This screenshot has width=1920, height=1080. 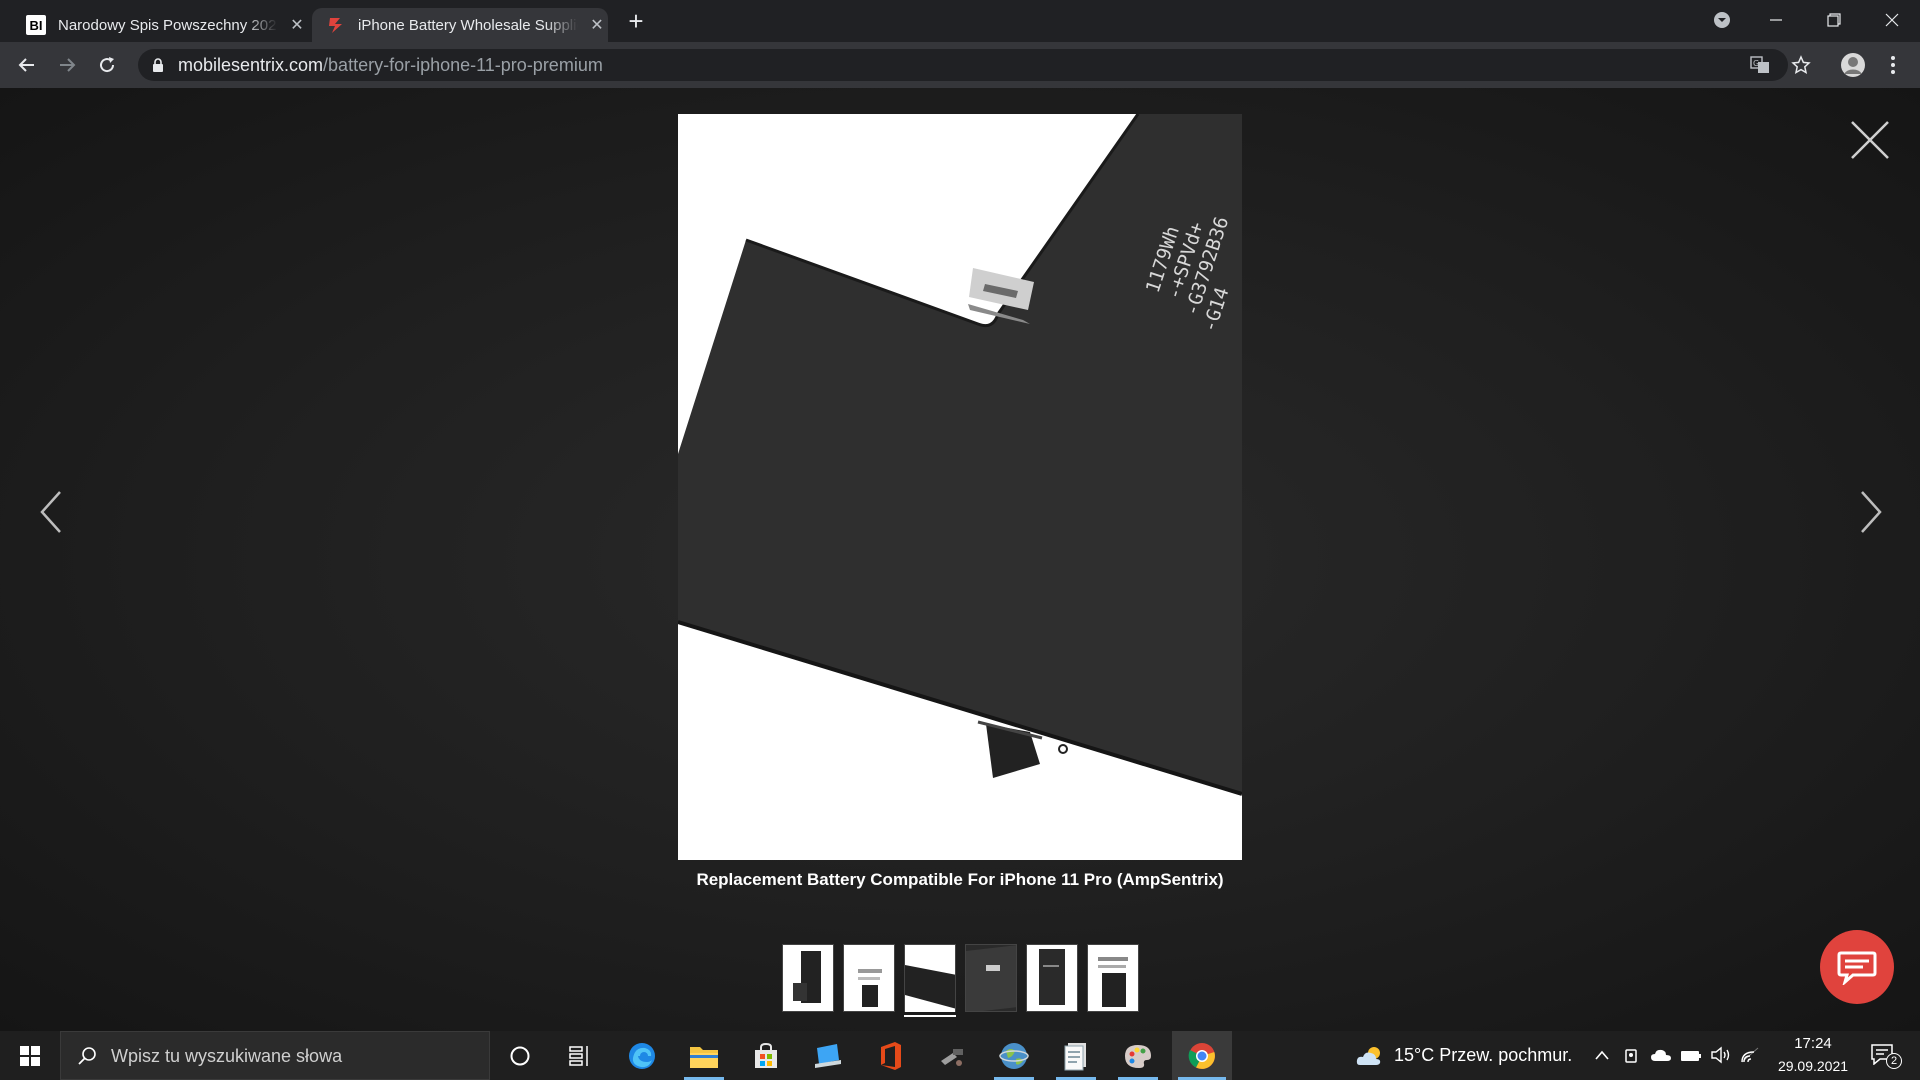 I want to click on close-icon, so click(x=1892, y=20).